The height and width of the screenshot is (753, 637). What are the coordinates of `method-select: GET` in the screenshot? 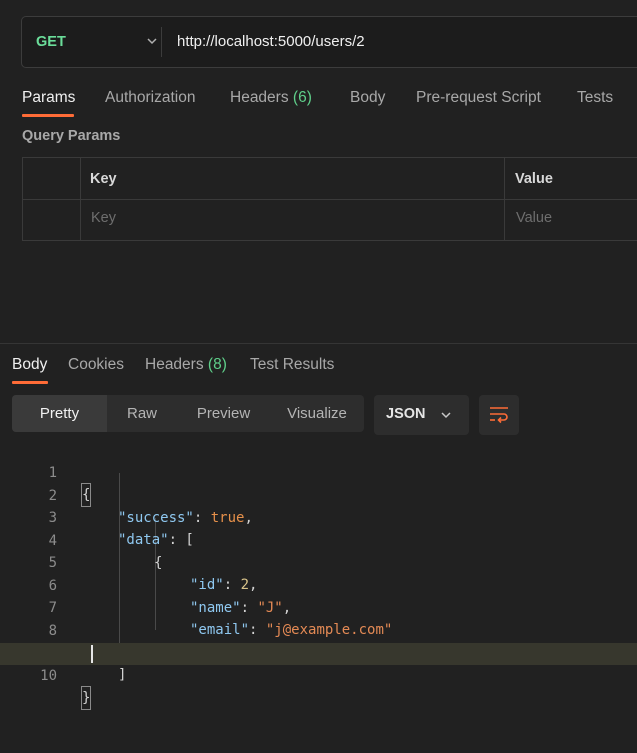 It's located at (51, 42).